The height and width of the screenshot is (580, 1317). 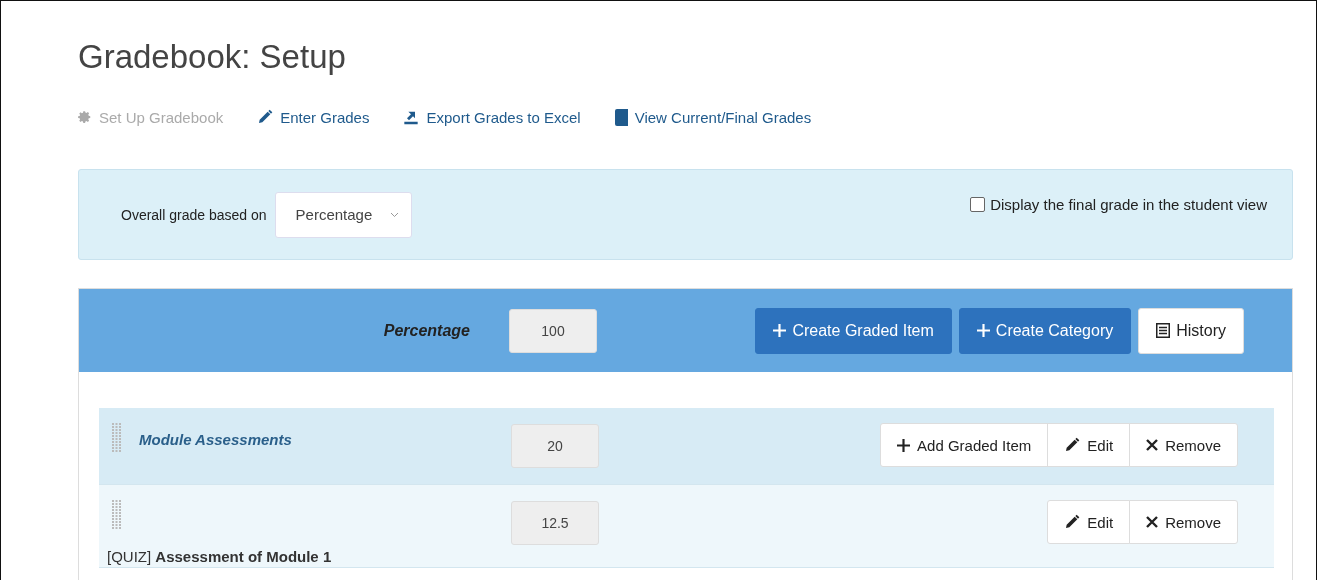 I want to click on nav-link: Export Grades to Excel, so click(x=492, y=117).